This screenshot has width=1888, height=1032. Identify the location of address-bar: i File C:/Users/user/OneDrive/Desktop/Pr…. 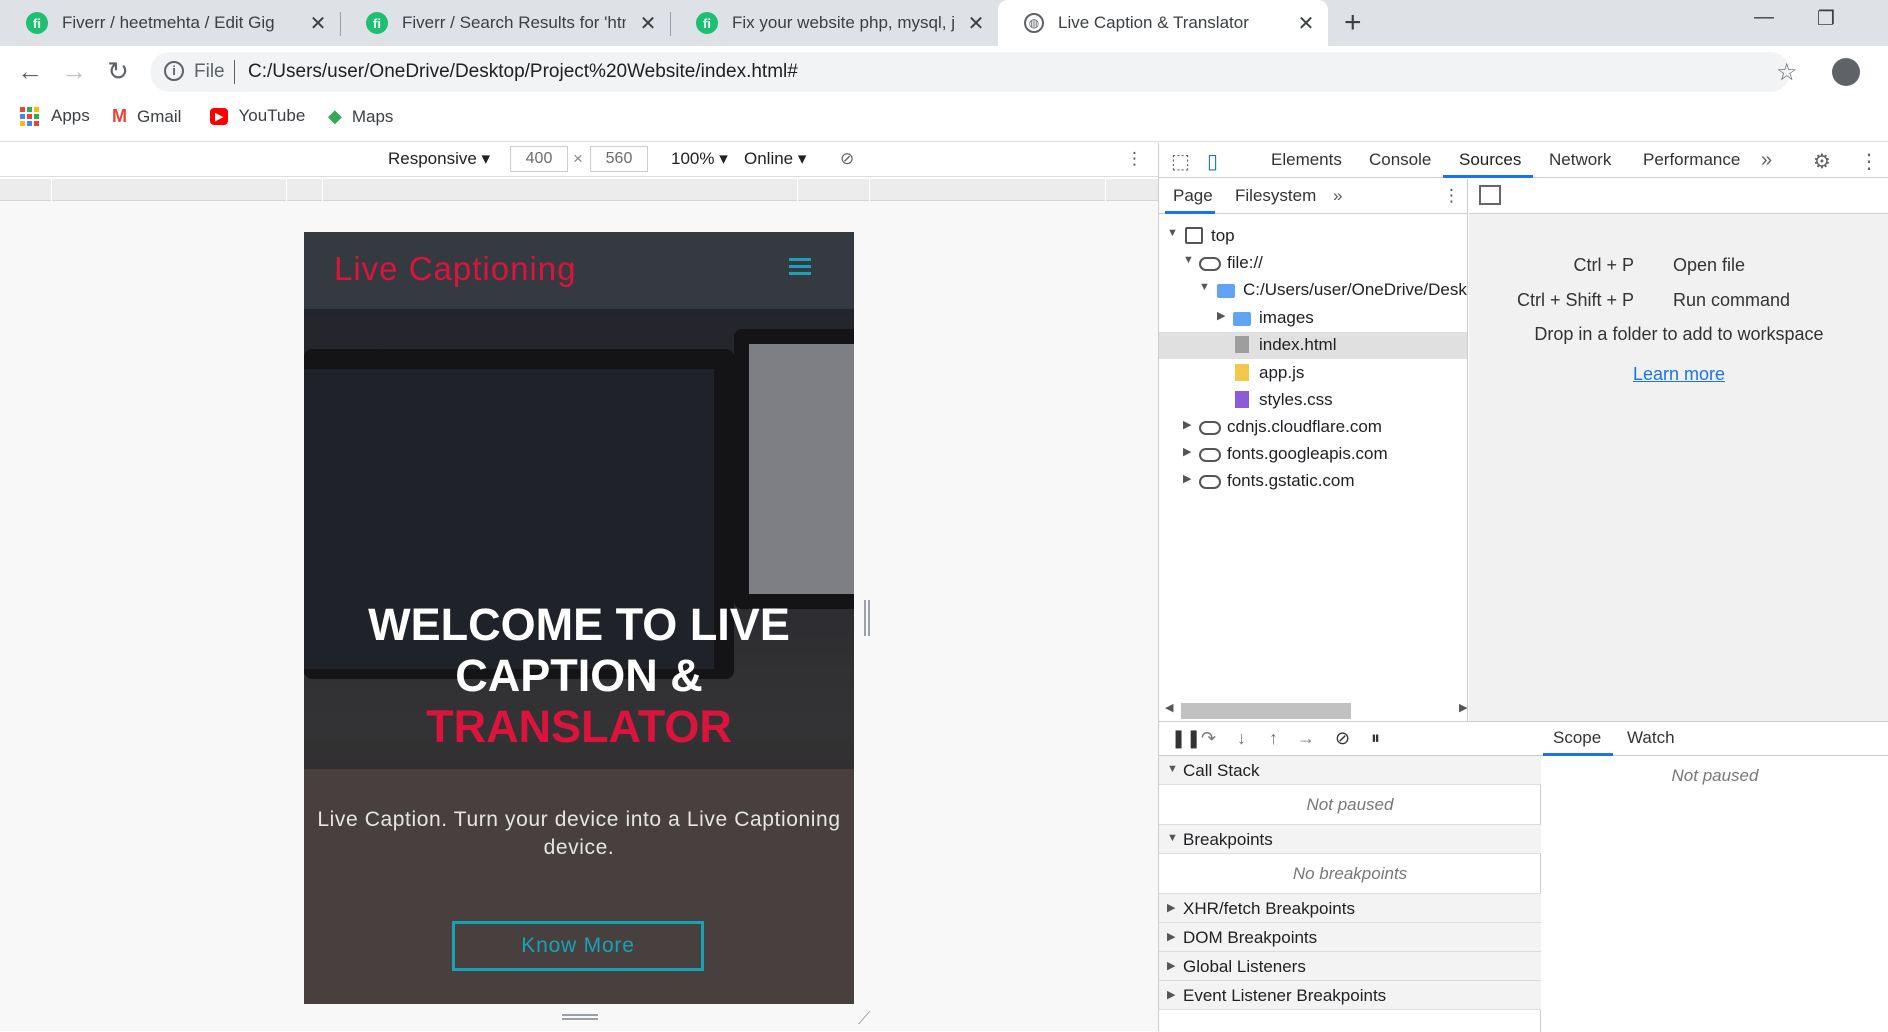
(970, 72).